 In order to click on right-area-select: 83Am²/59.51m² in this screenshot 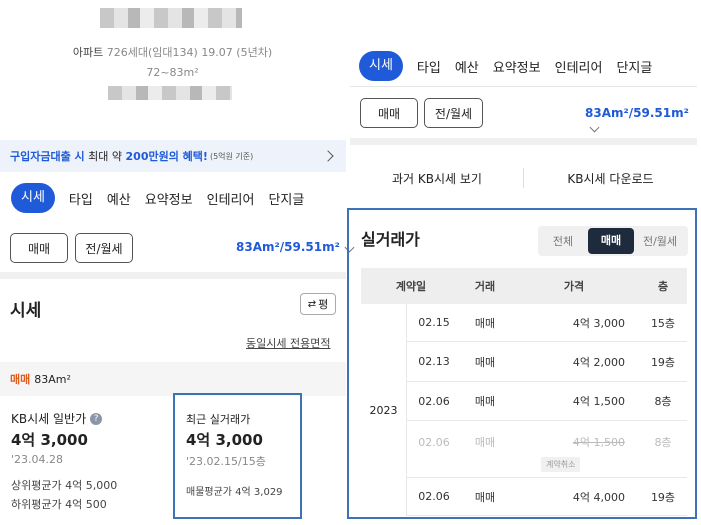, I will do `click(643, 120)`.